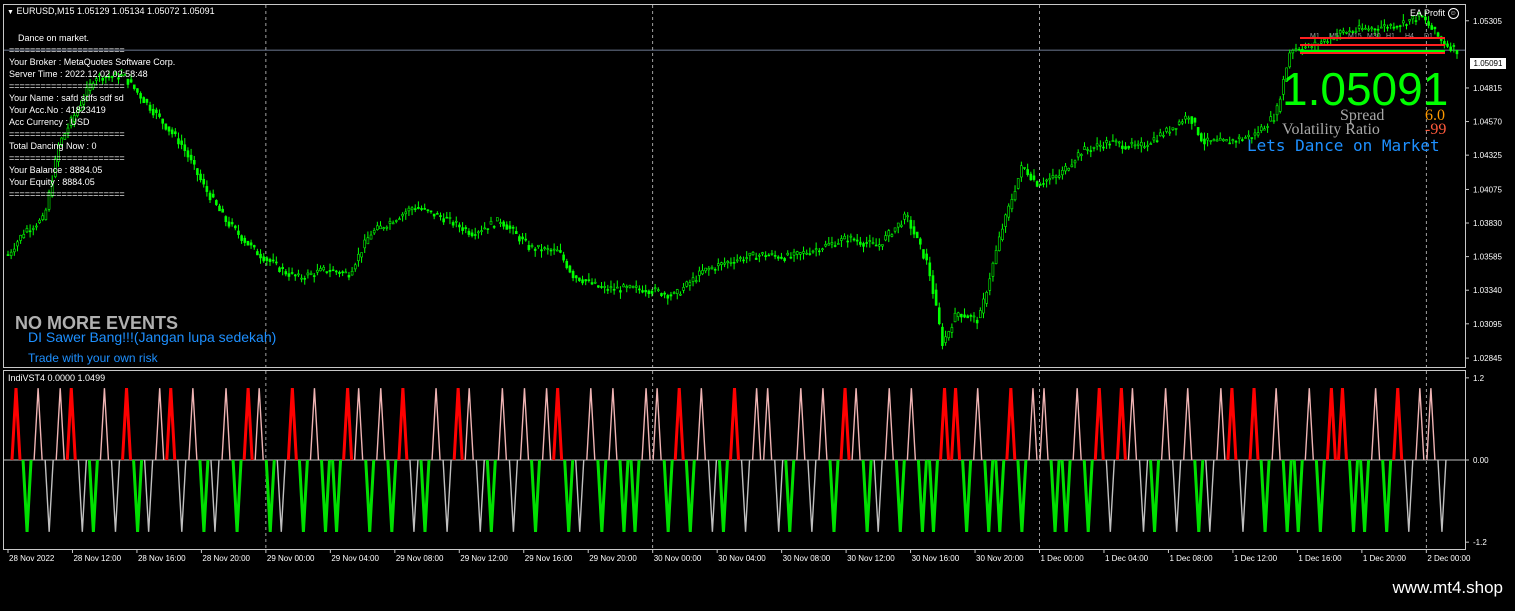 This screenshot has height=611, width=1515. What do you see at coordinates (1487, 155) in the screenshot?
I see `price-tick-label: 1.04325` at bounding box center [1487, 155].